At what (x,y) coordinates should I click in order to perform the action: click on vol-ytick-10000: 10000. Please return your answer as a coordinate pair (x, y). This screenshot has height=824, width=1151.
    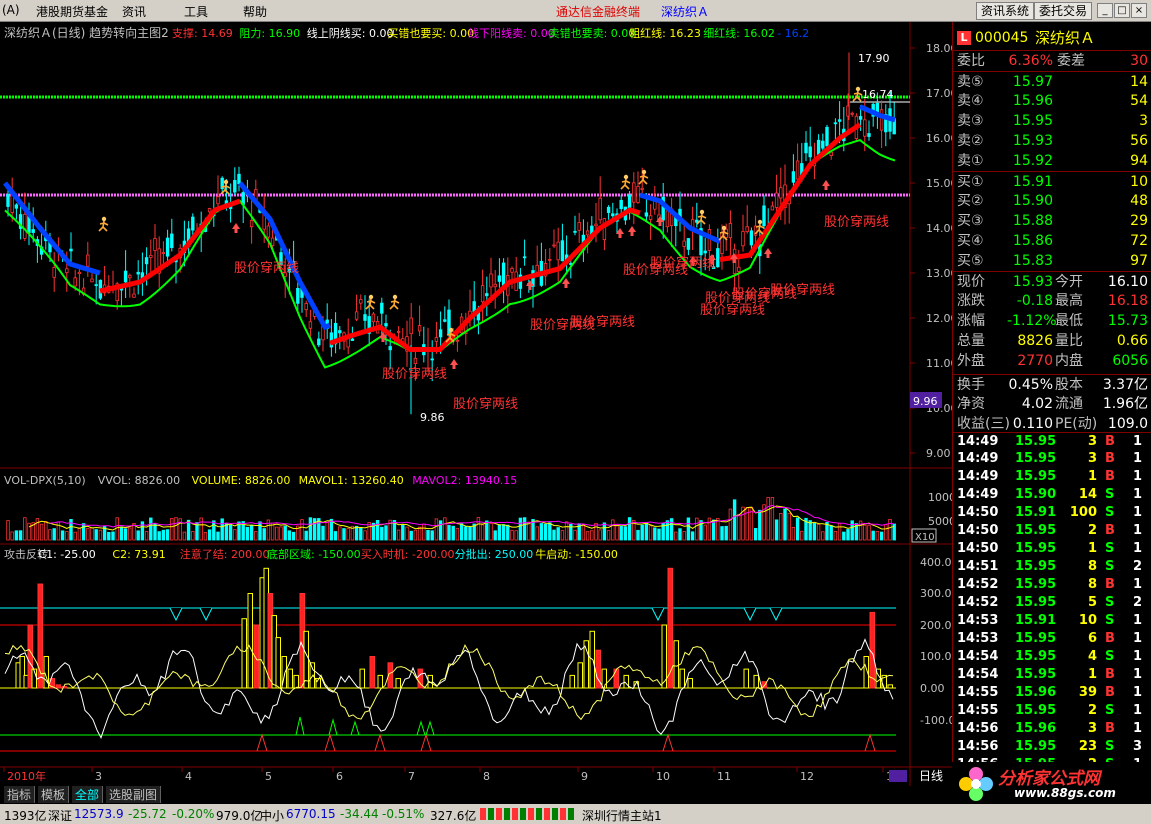
    Looking at the image, I should click on (940, 497).